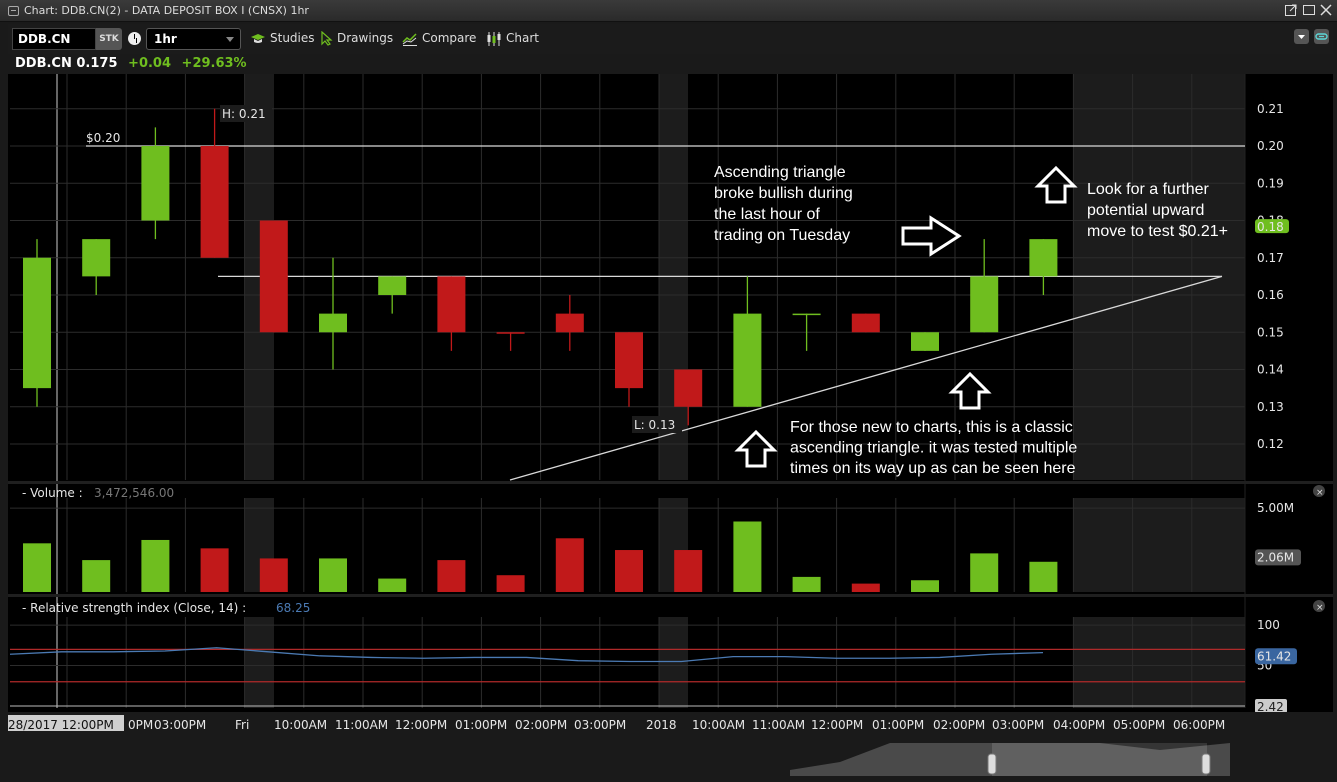 The image size is (1337, 782). Describe the element at coordinates (134, 608) in the screenshot. I see `rsi-panel-title: - Relative strength index (Close, 14) :` at that location.